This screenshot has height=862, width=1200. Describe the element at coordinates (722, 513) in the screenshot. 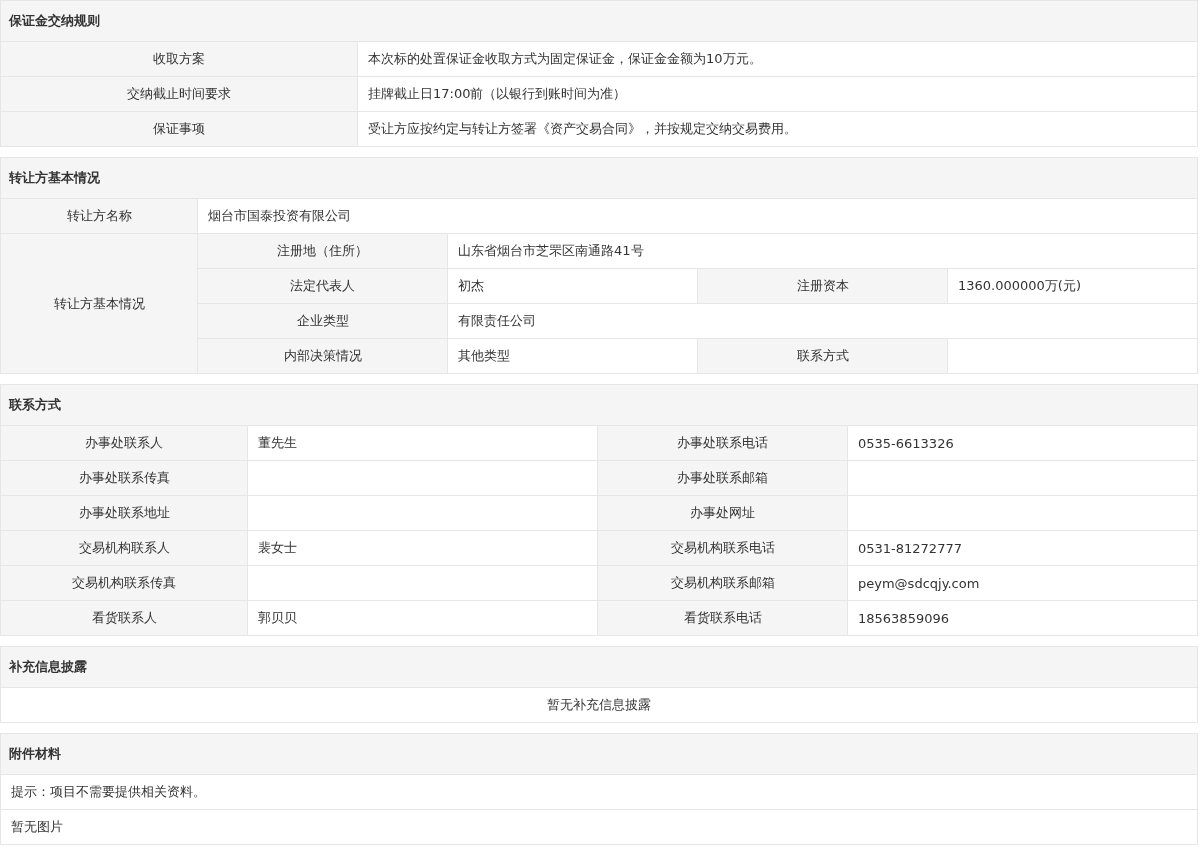

I see `field-label: 办事处网址` at that location.